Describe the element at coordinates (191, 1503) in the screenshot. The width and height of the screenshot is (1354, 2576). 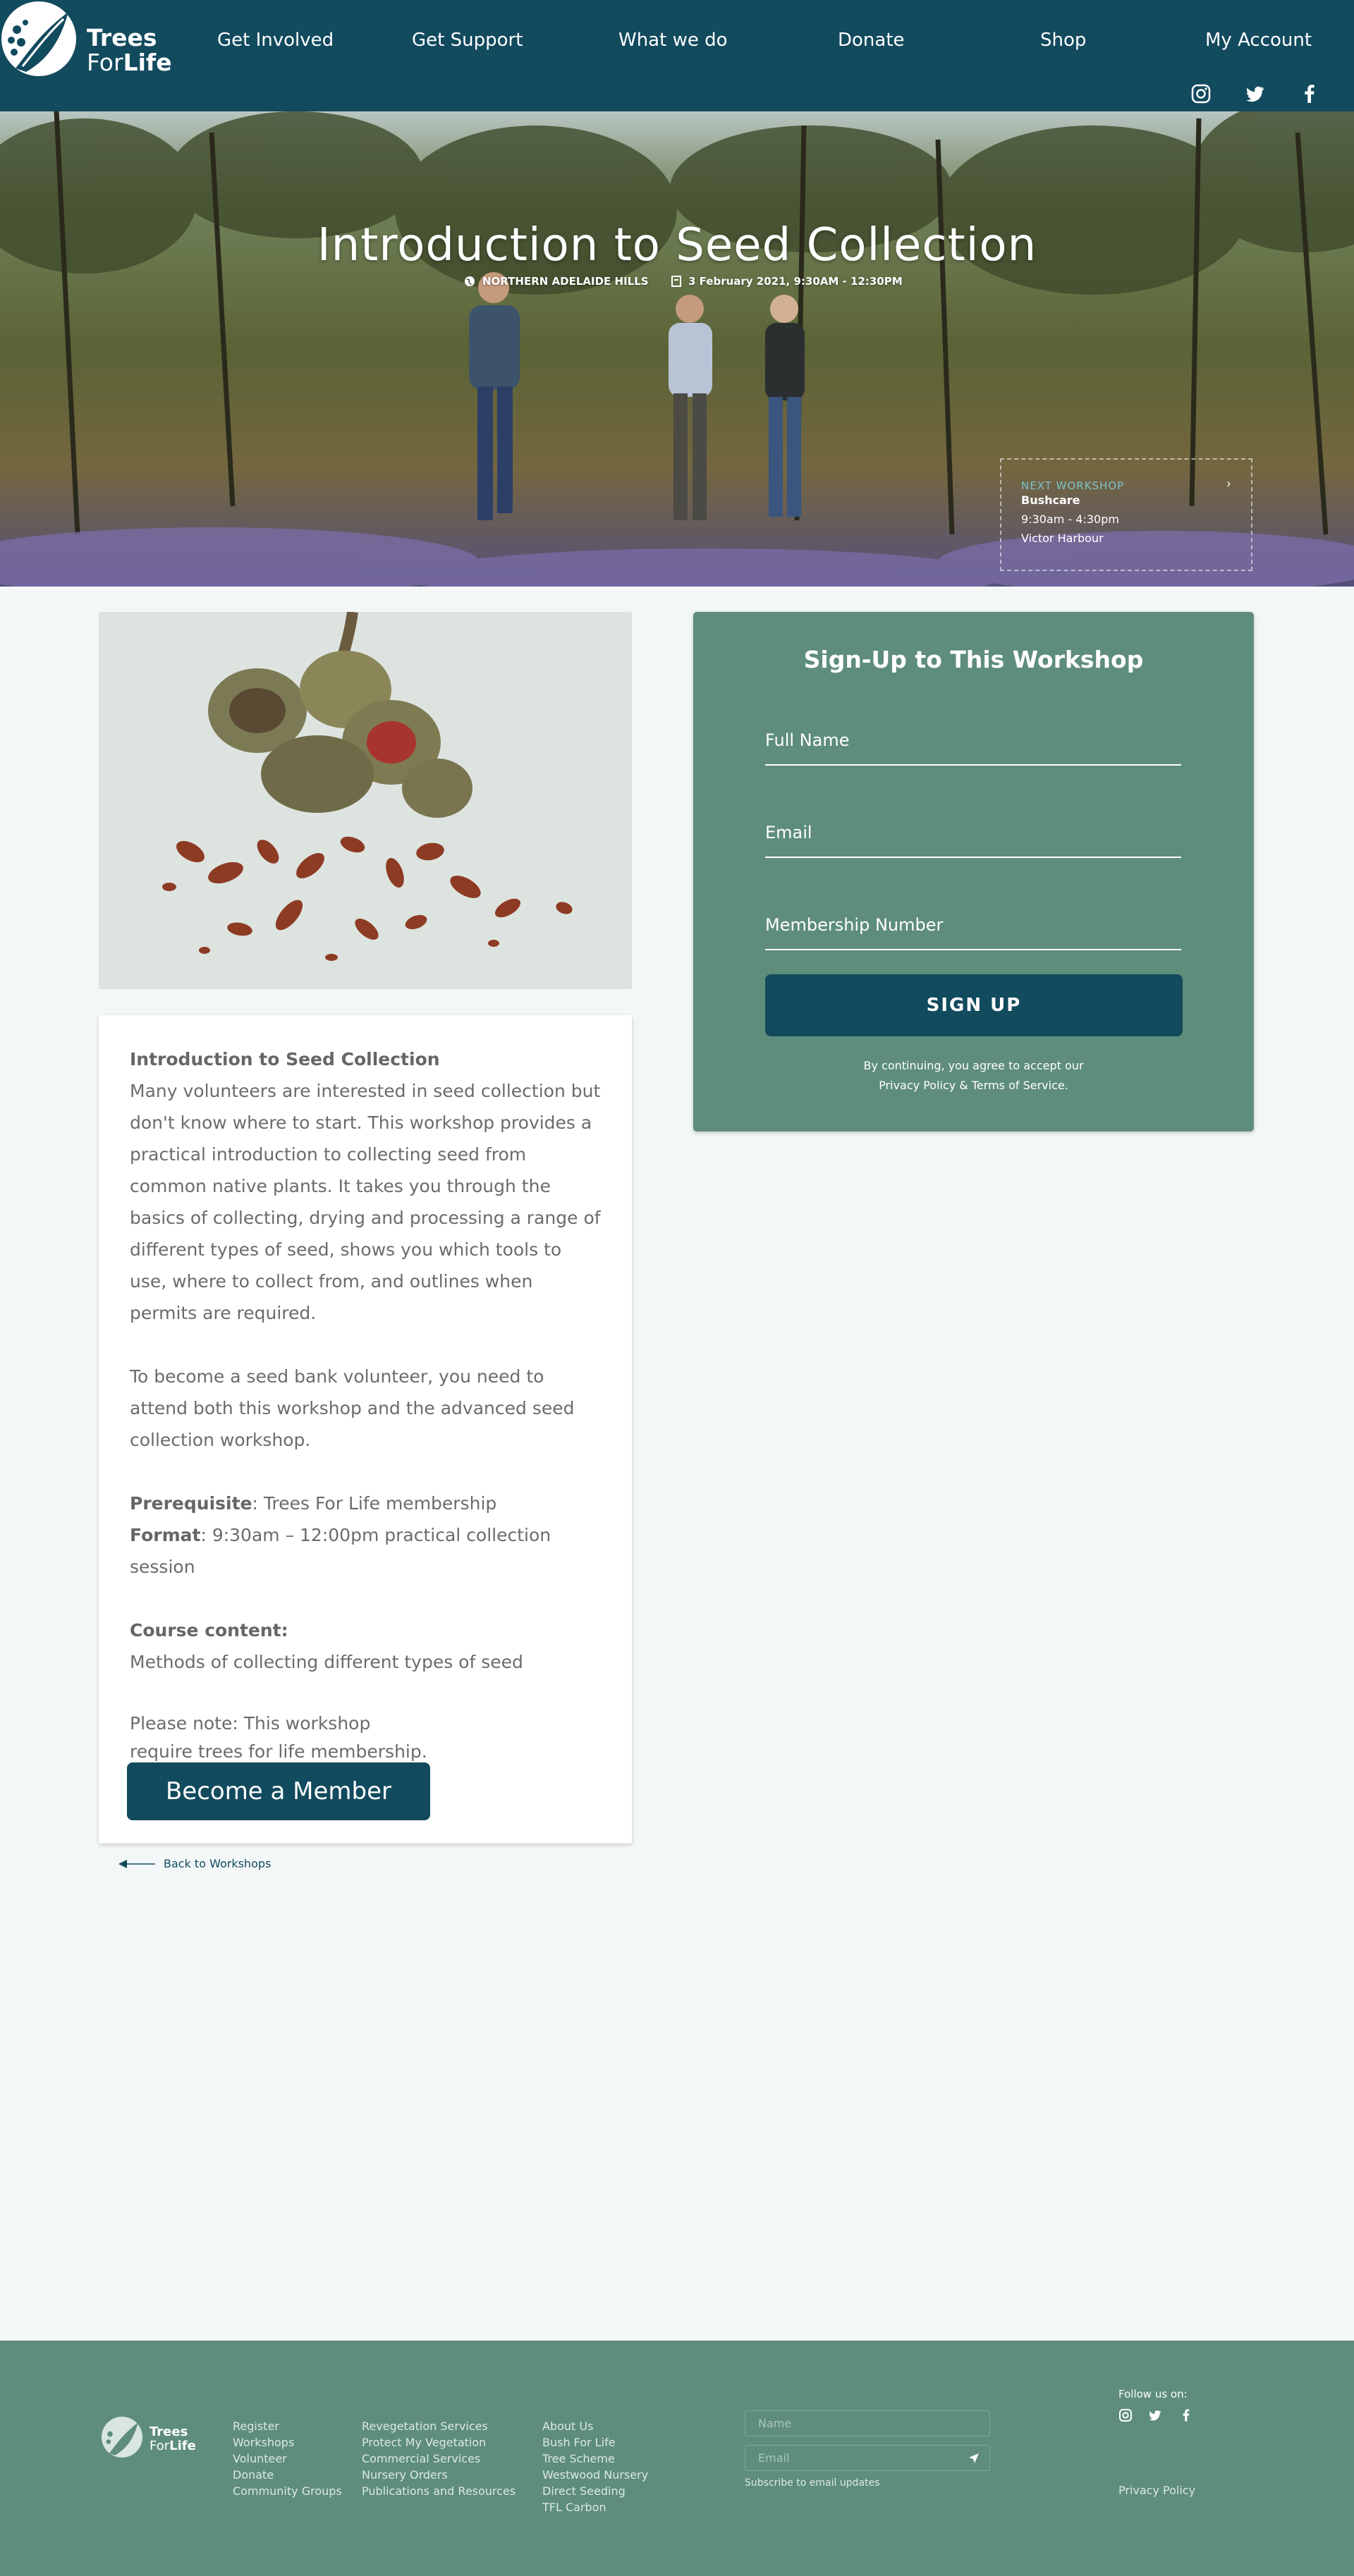
I see `prereq-label: Prerequisite` at that location.